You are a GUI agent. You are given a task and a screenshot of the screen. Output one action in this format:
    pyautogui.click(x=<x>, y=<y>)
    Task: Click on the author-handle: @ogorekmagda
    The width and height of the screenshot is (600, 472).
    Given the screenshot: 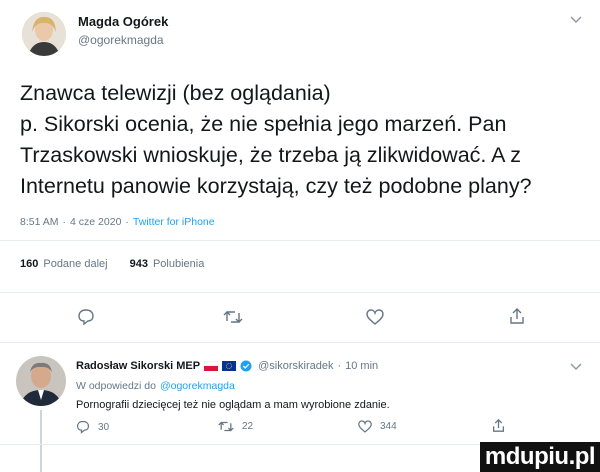 What is the action you would take?
    pyautogui.click(x=121, y=40)
    